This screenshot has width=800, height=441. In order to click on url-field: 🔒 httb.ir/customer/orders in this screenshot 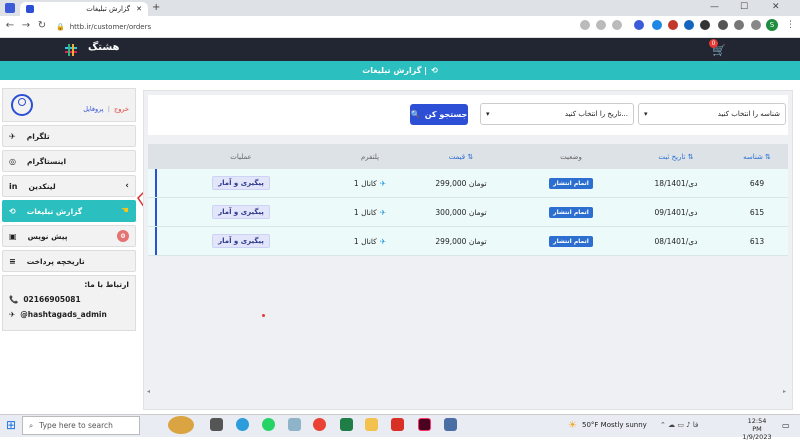, I will do `click(336, 27)`.